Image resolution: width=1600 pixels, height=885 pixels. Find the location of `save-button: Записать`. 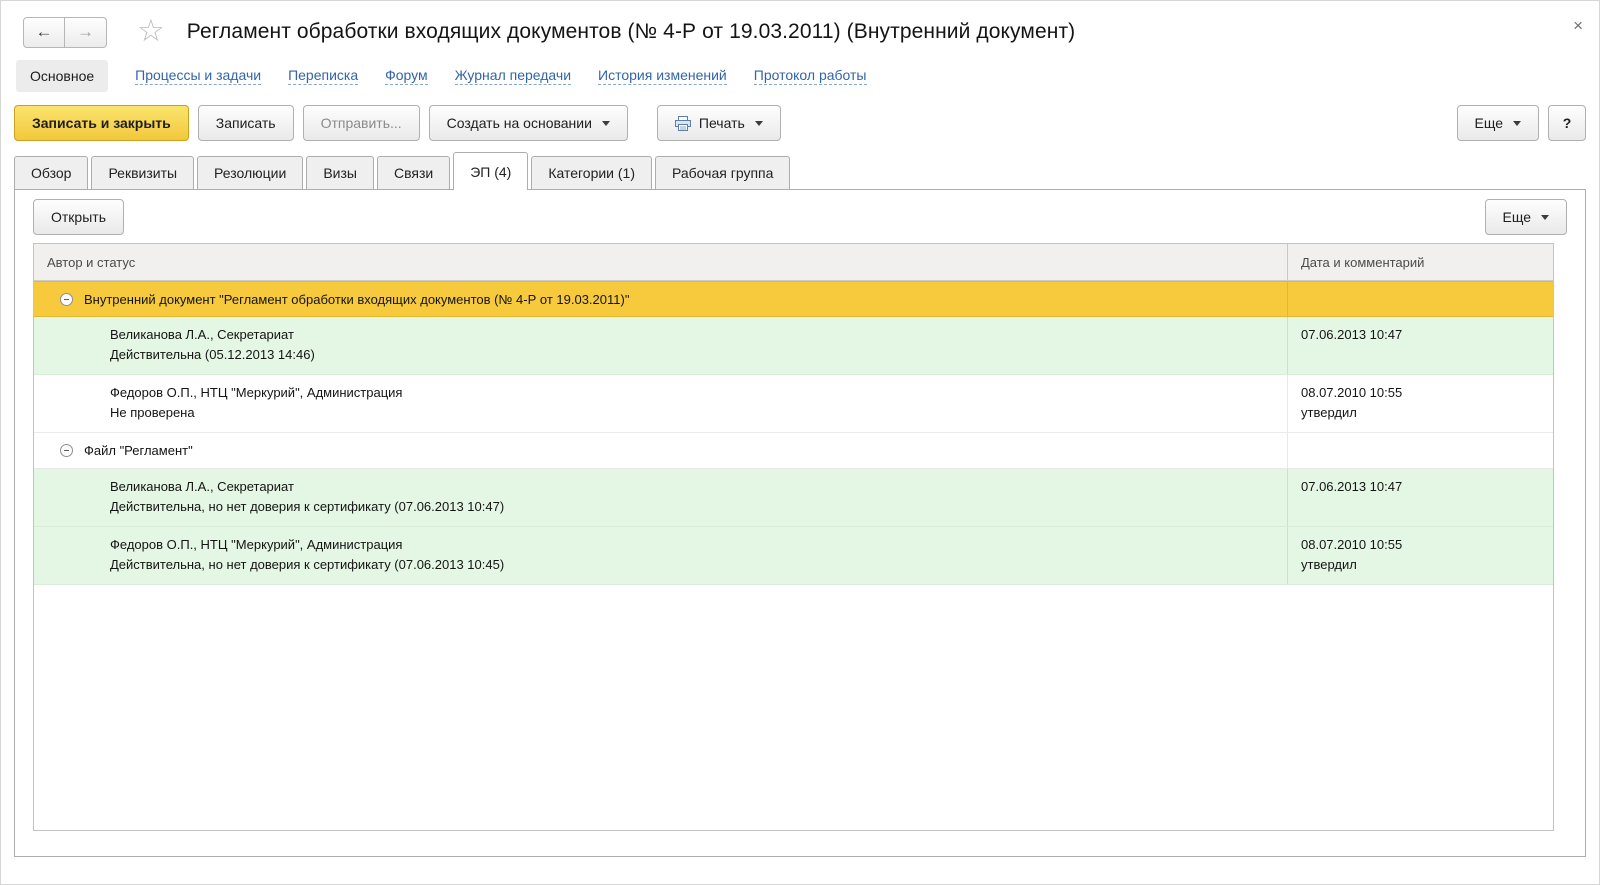

save-button: Записать is located at coordinates (245, 123).